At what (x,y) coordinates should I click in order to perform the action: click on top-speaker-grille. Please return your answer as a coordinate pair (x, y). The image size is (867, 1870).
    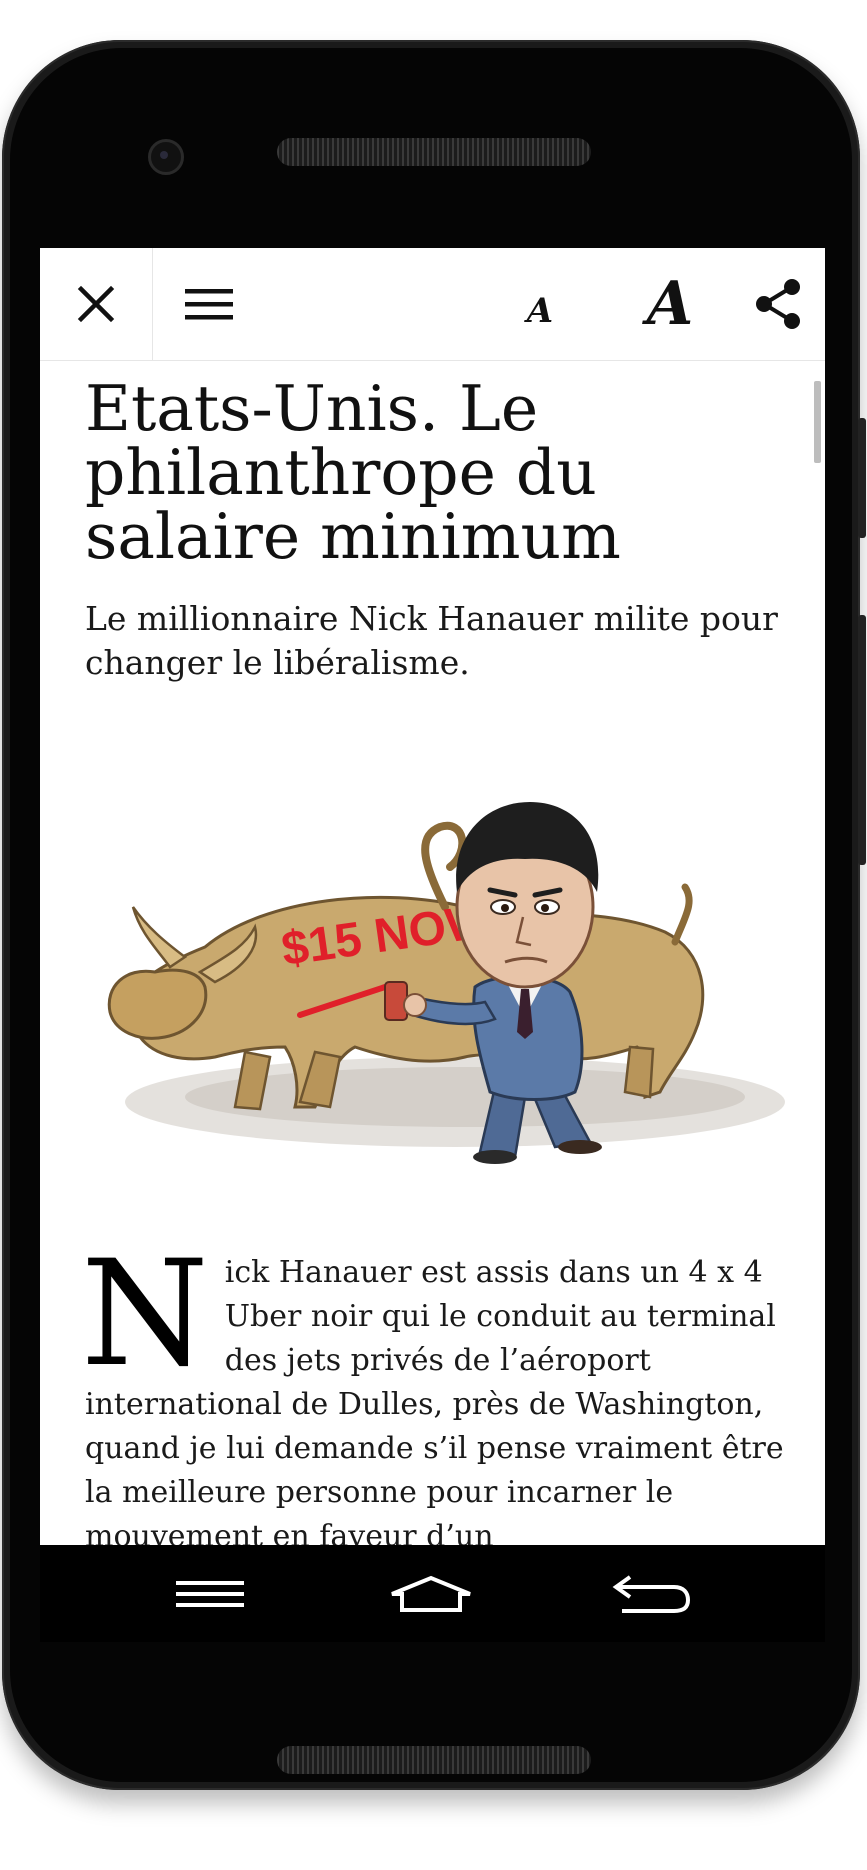
    Looking at the image, I should click on (434, 152).